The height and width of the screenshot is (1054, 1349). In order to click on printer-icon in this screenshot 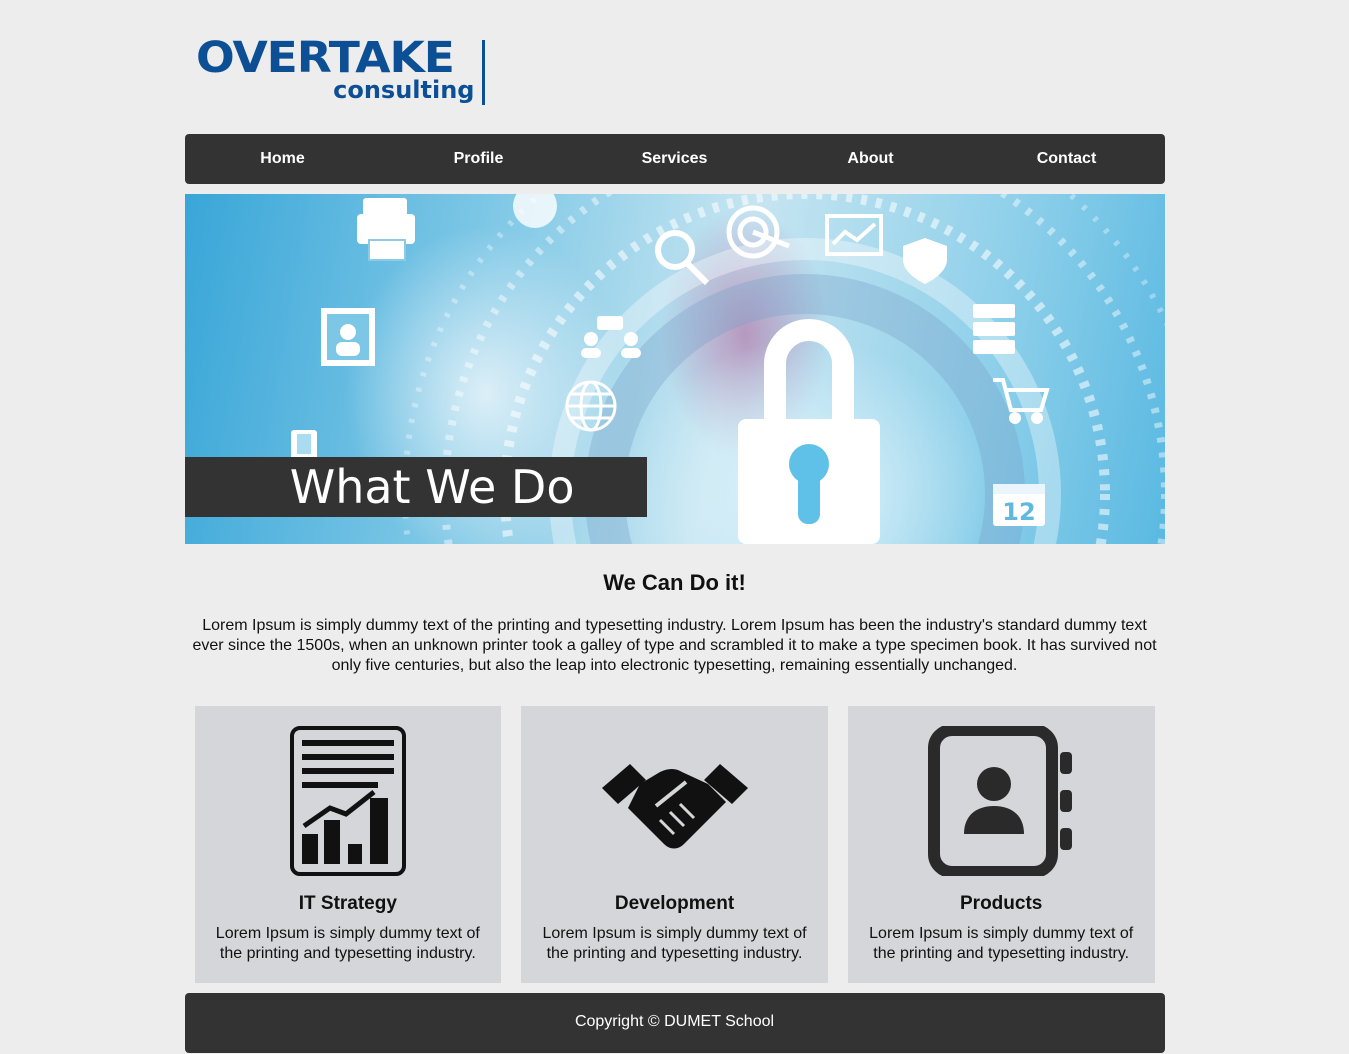, I will do `click(385, 229)`.